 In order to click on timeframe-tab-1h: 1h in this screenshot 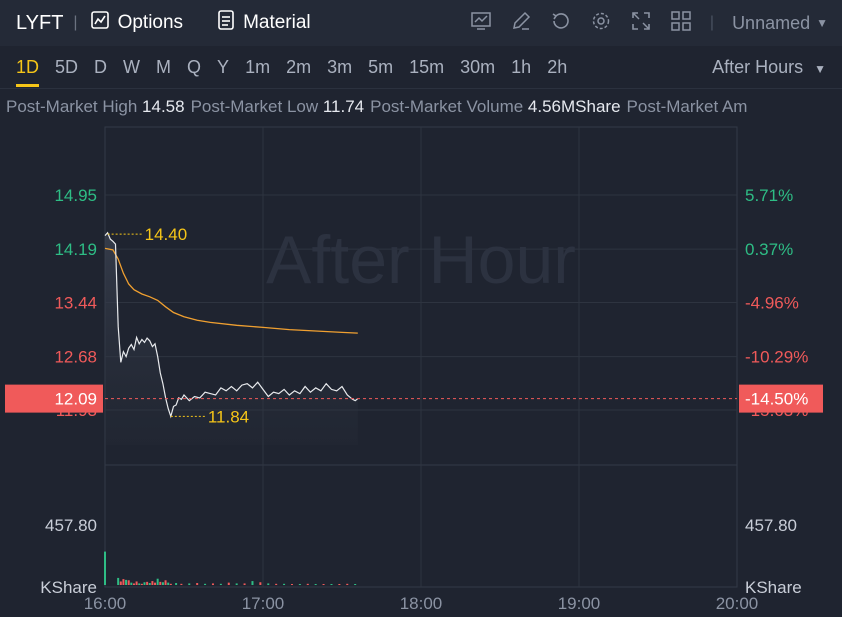, I will do `click(521, 67)`.